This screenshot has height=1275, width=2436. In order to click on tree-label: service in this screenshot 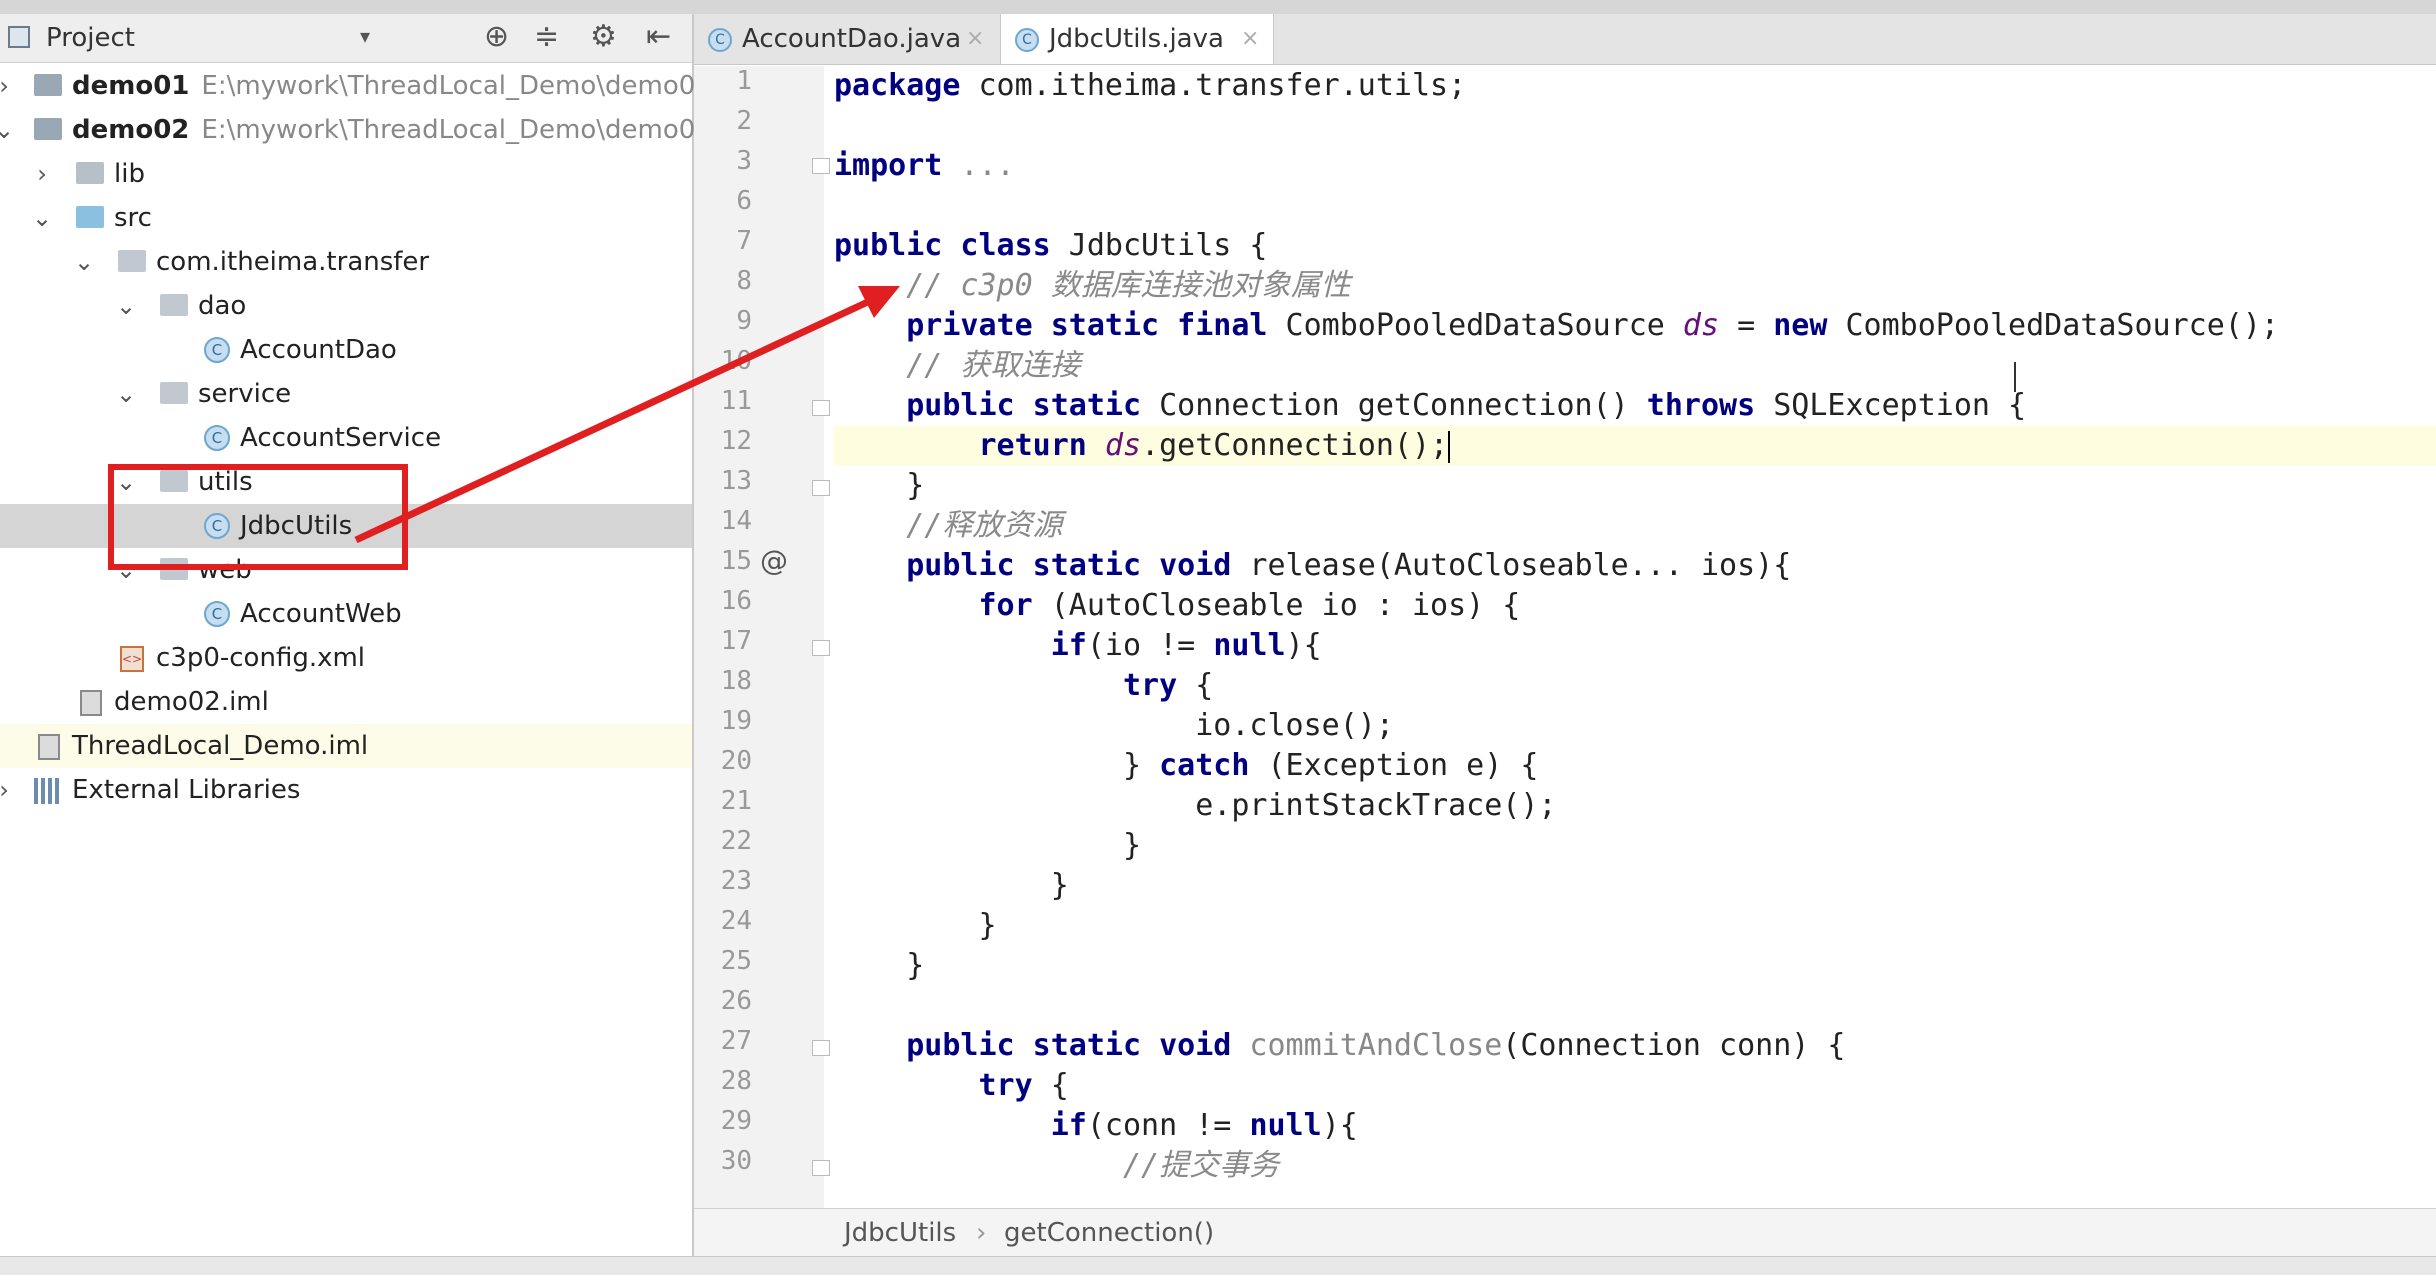, I will do `click(245, 394)`.